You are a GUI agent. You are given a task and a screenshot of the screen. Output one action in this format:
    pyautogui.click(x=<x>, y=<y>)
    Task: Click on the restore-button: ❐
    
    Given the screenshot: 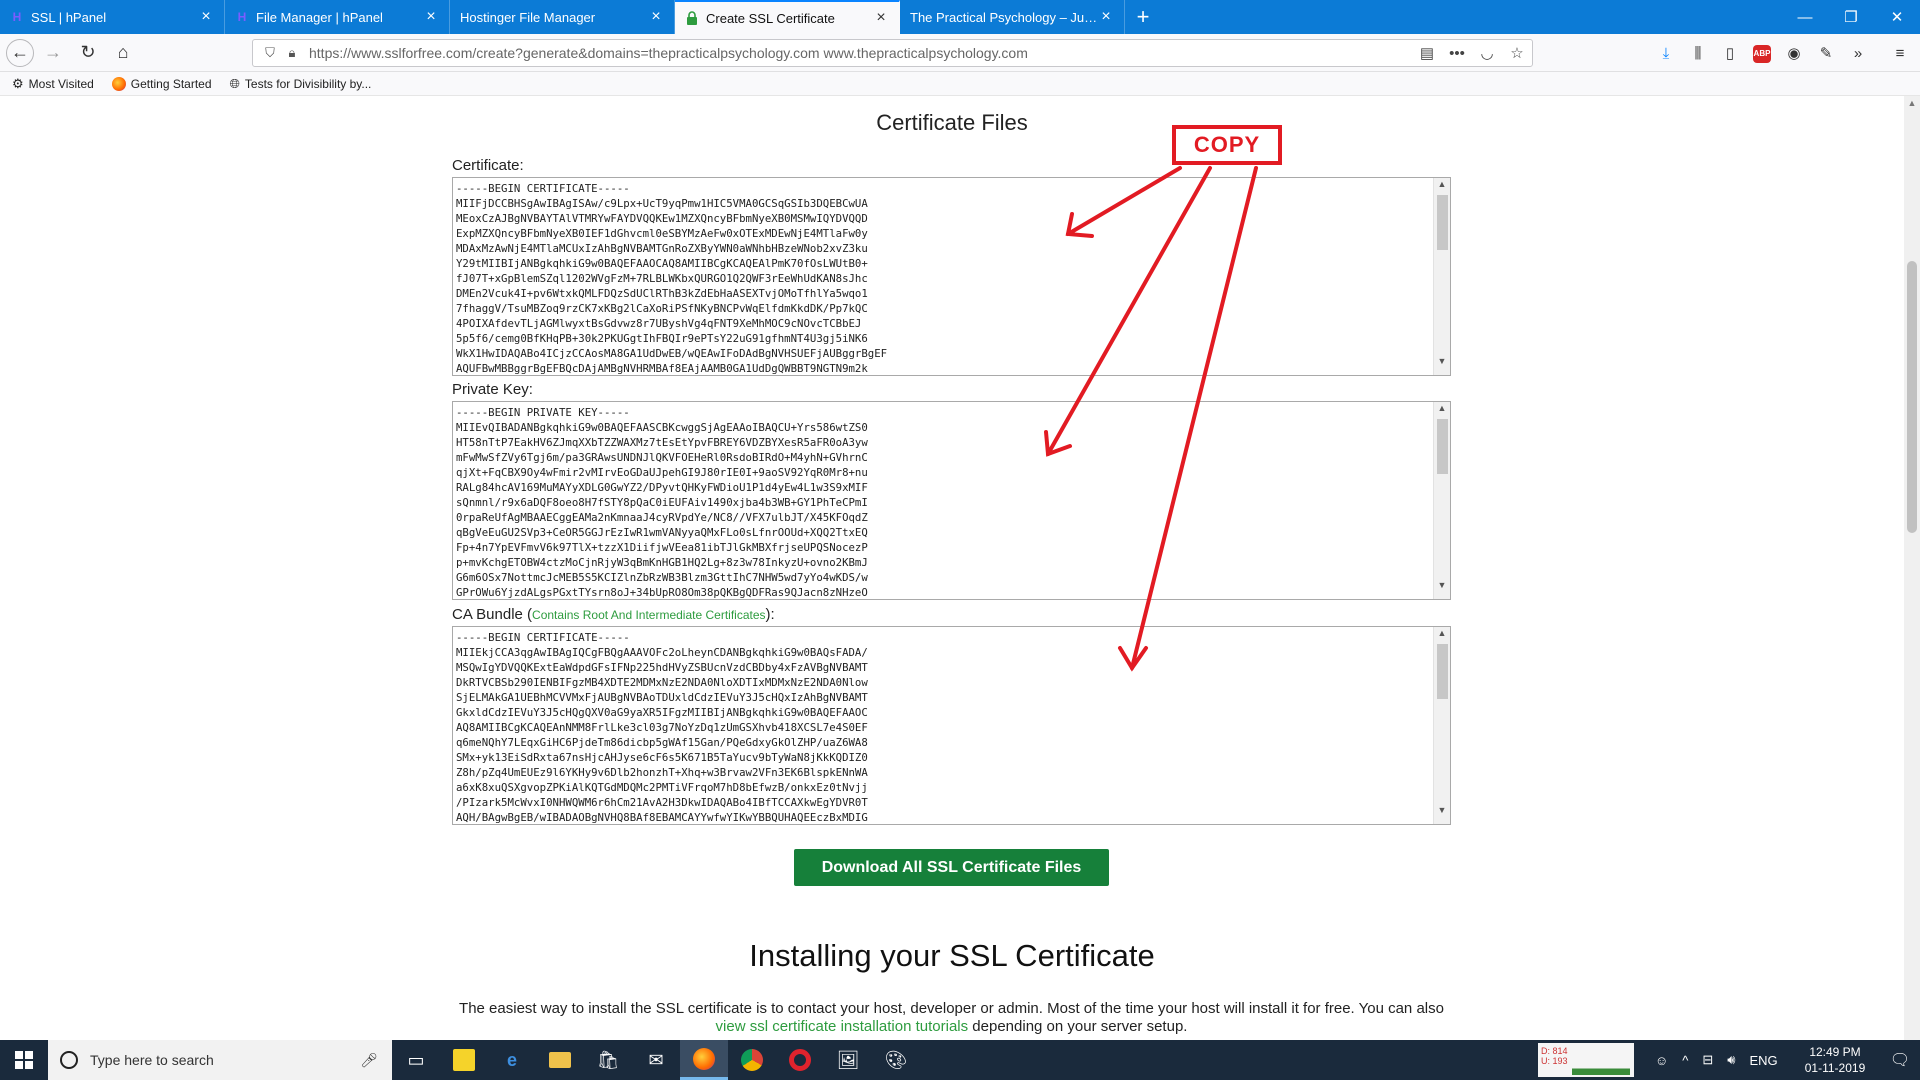 What is the action you would take?
    pyautogui.click(x=1851, y=17)
    